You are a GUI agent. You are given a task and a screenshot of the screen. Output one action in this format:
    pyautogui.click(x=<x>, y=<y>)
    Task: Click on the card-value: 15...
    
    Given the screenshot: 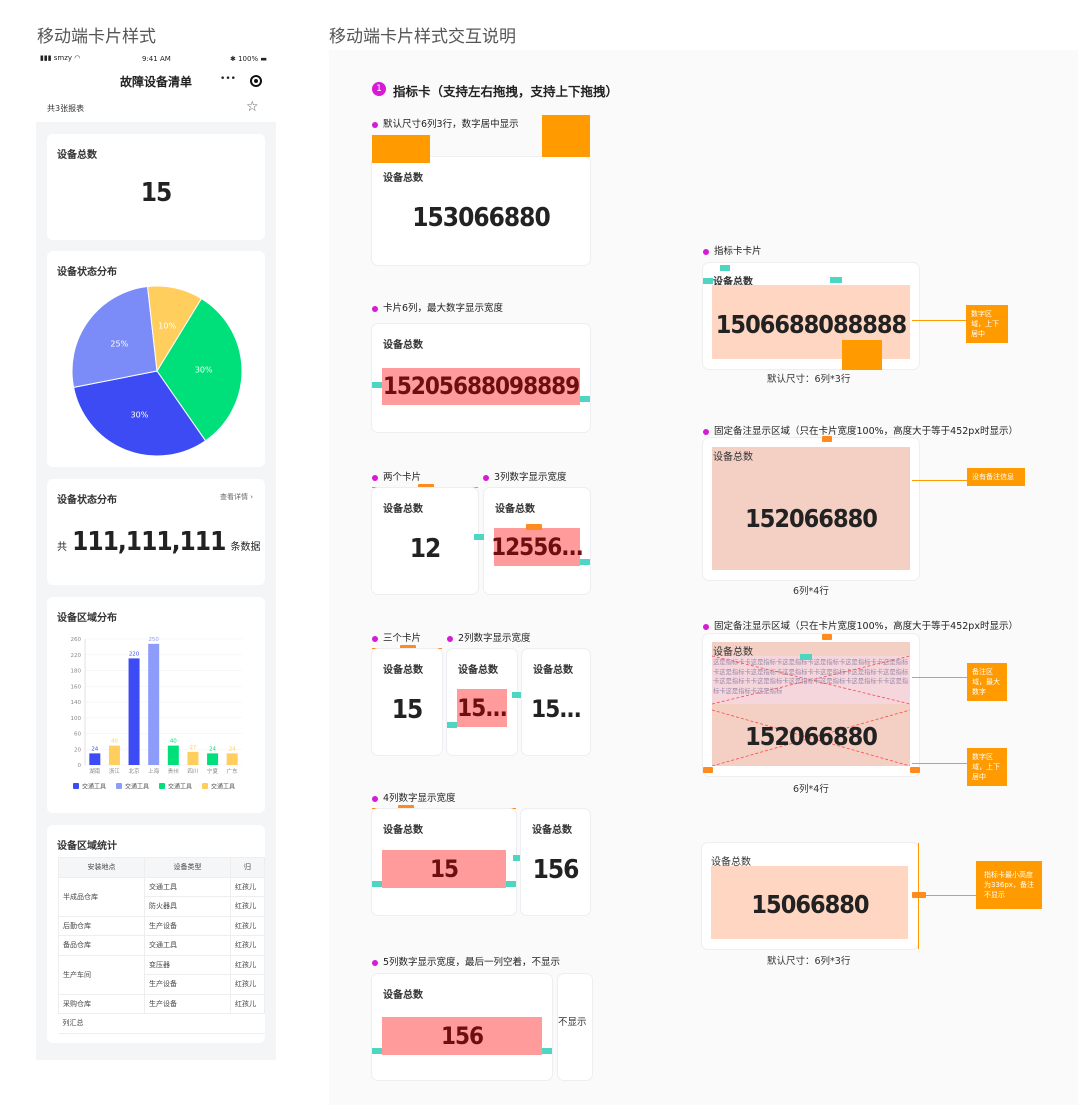 What is the action you would take?
    pyautogui.click(x=556, y=709)
    